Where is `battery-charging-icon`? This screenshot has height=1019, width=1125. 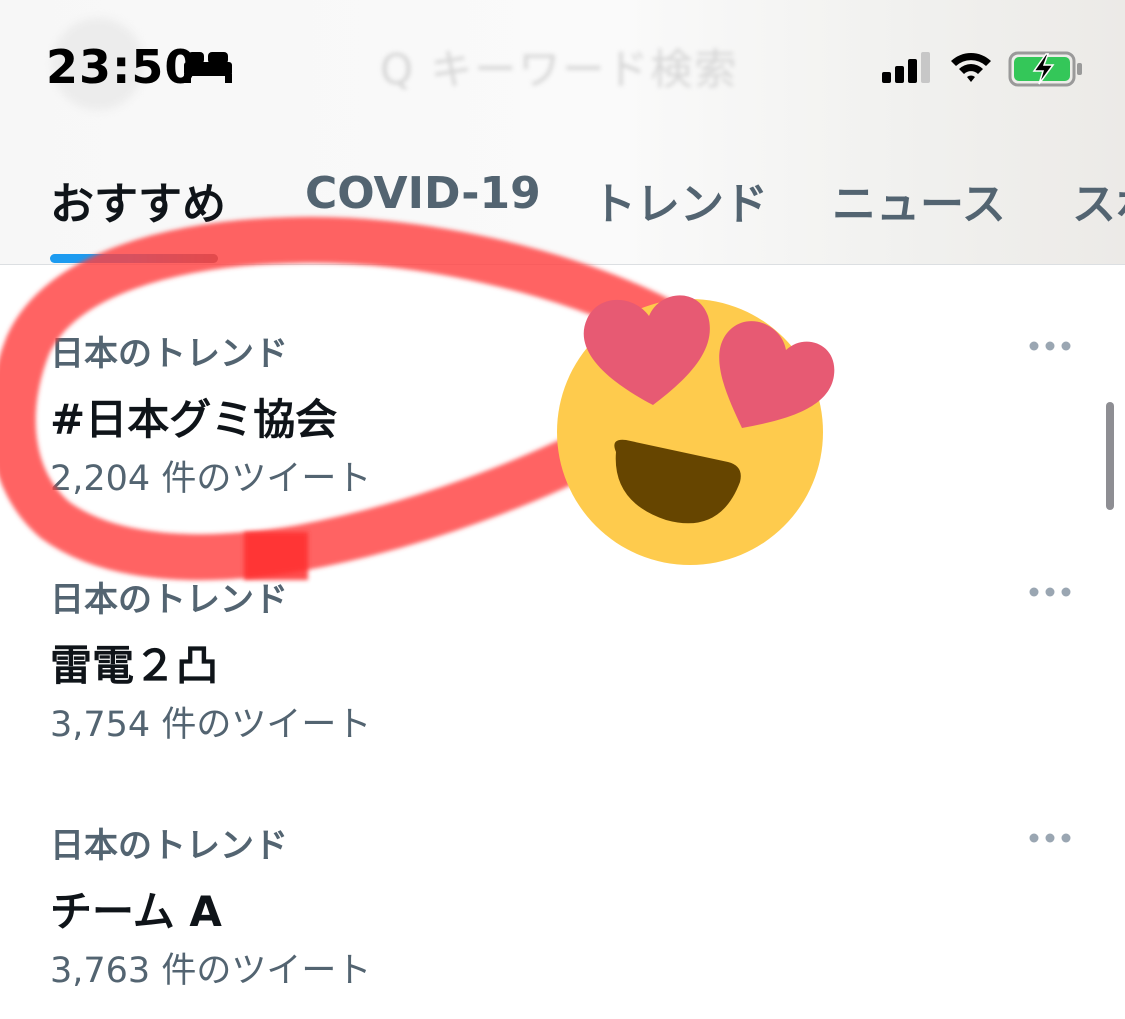
battery-charging-icon is located at coordinates (1045, 69).